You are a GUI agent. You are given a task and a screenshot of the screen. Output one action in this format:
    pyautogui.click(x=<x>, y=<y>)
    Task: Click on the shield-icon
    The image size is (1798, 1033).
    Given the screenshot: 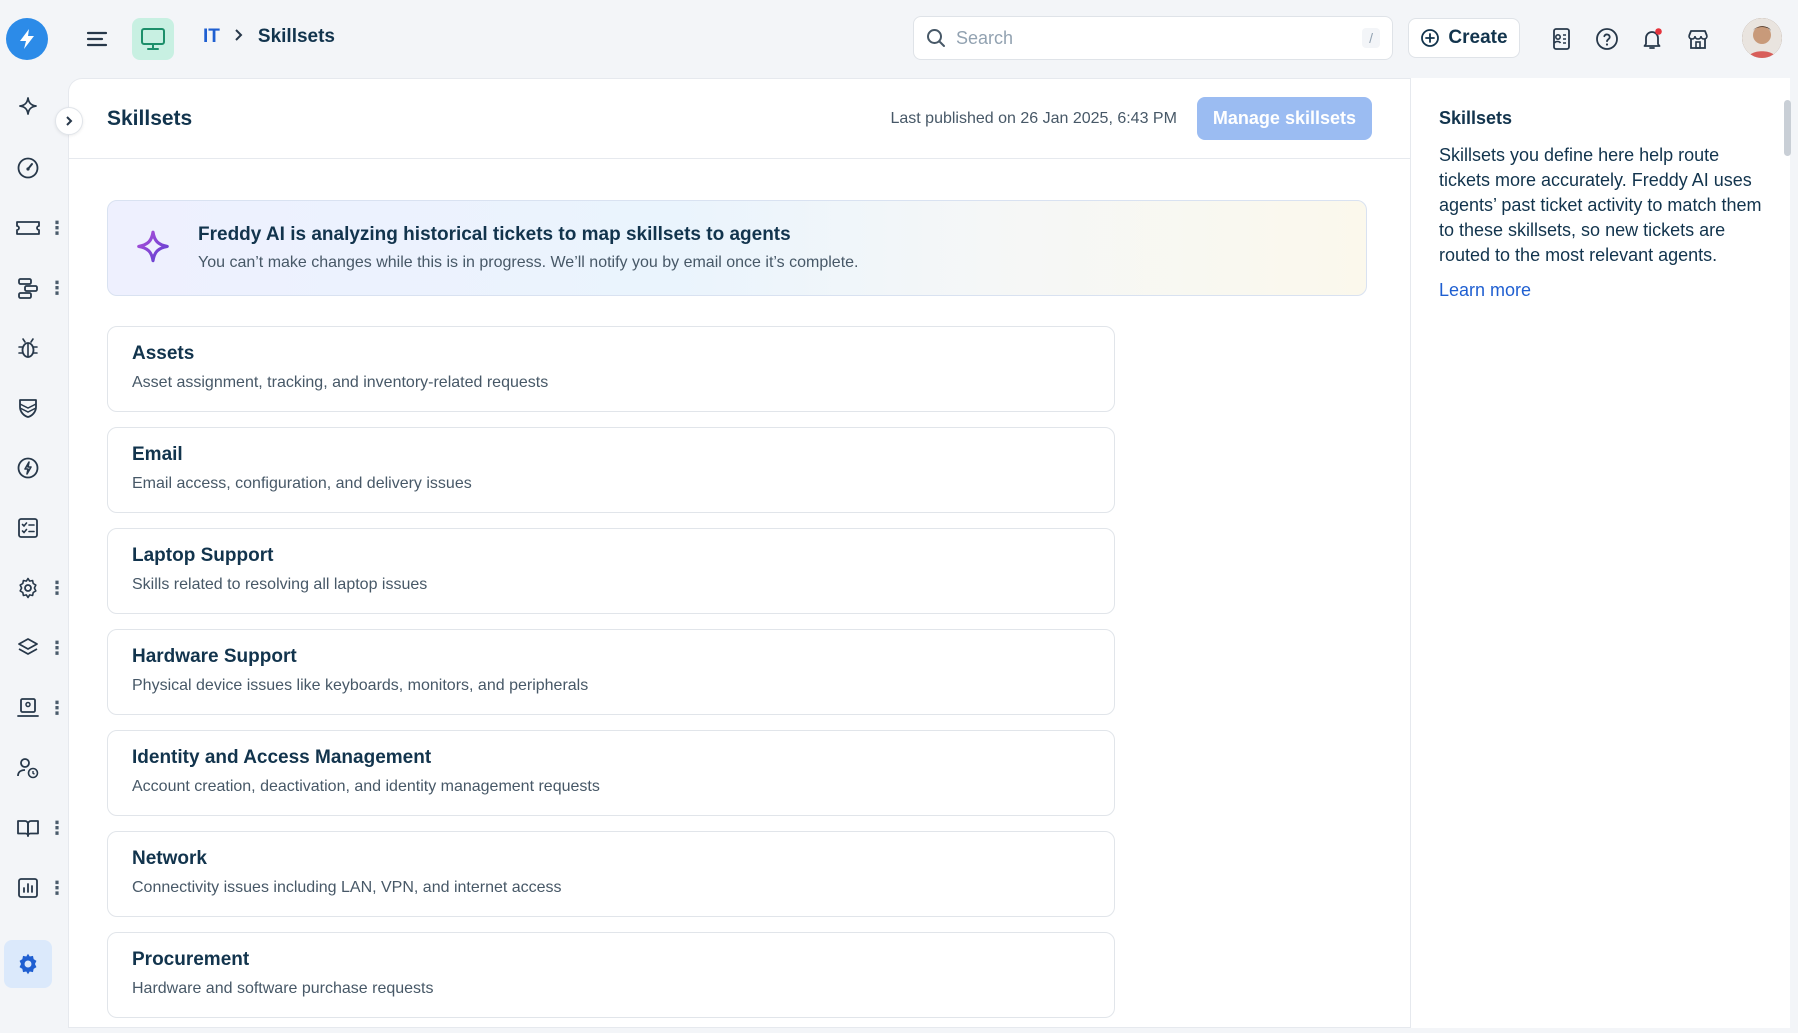 What is the action you would take?
    pyautogui.click(x=28, y=408)
    